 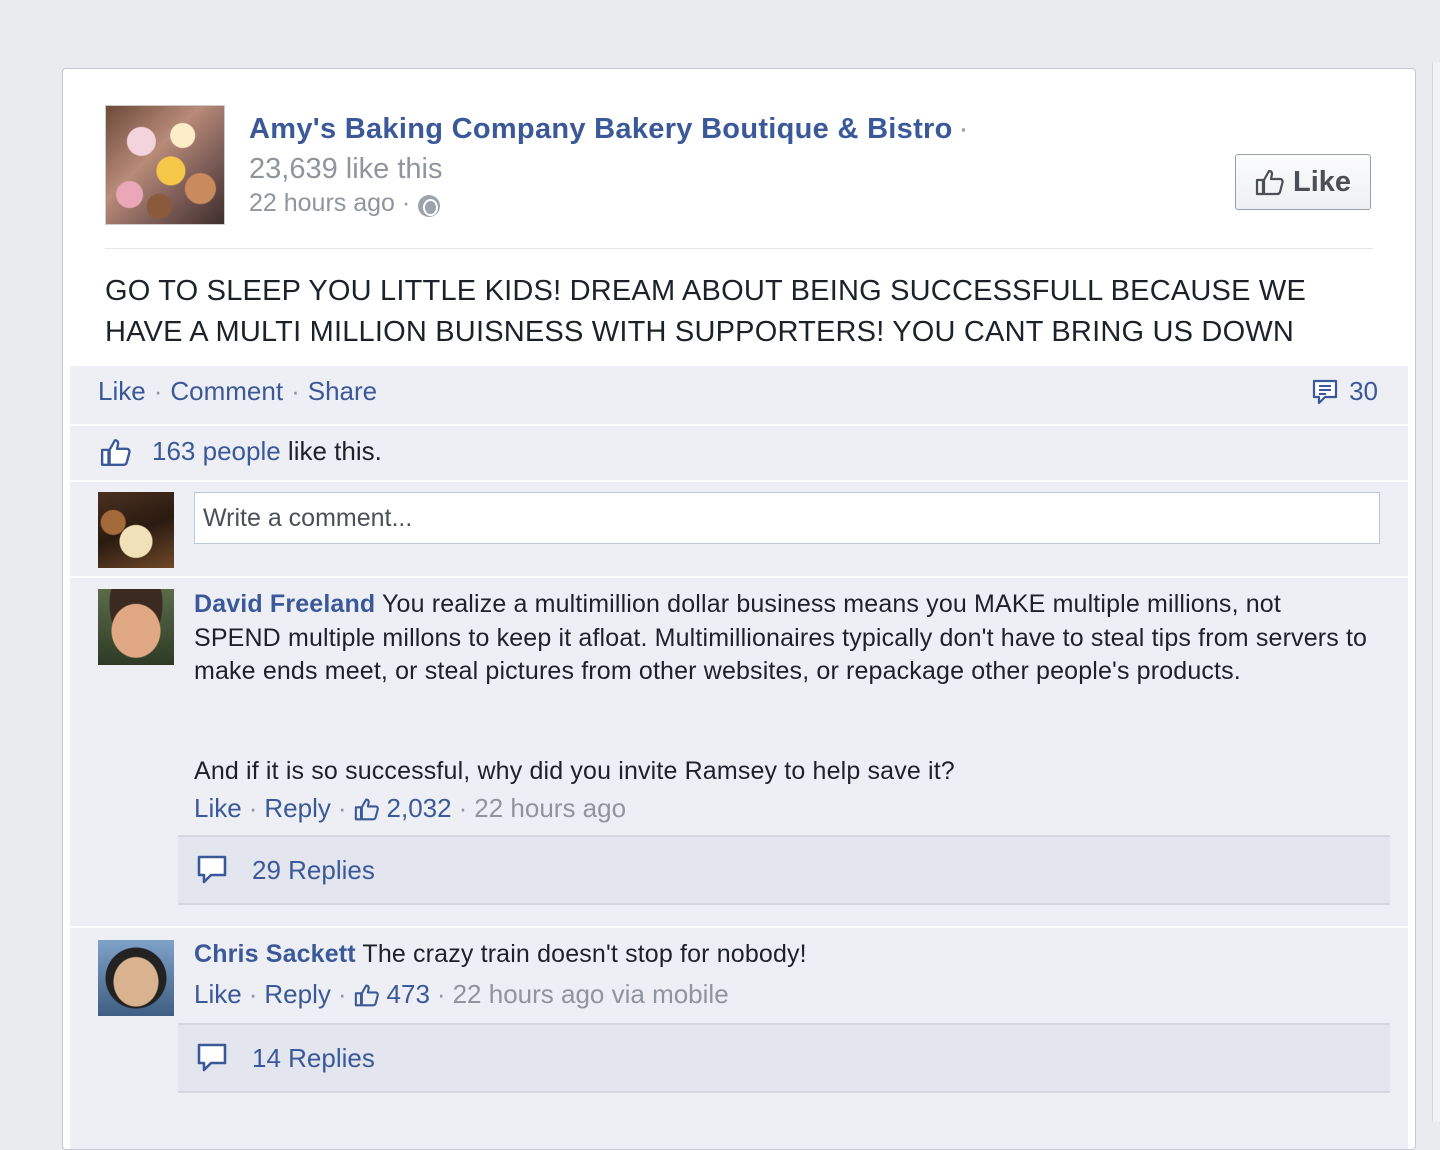 What do you see at coordinates (1436, 592) in the screenshot?
I see `right-column-edge` at bounding box center [1436, 592].